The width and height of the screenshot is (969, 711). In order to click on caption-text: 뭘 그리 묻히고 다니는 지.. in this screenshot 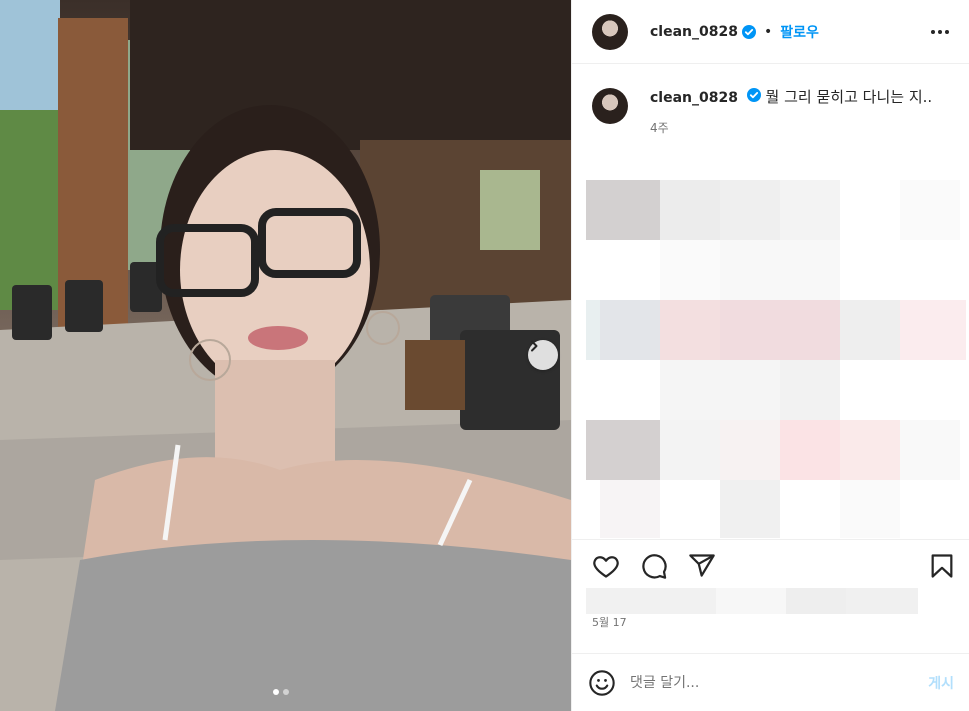, I will do `click(849, 97)`.